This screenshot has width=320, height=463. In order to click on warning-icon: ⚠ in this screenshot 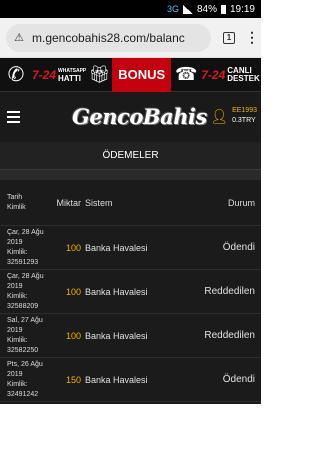, I will do `click(19, 38)`.